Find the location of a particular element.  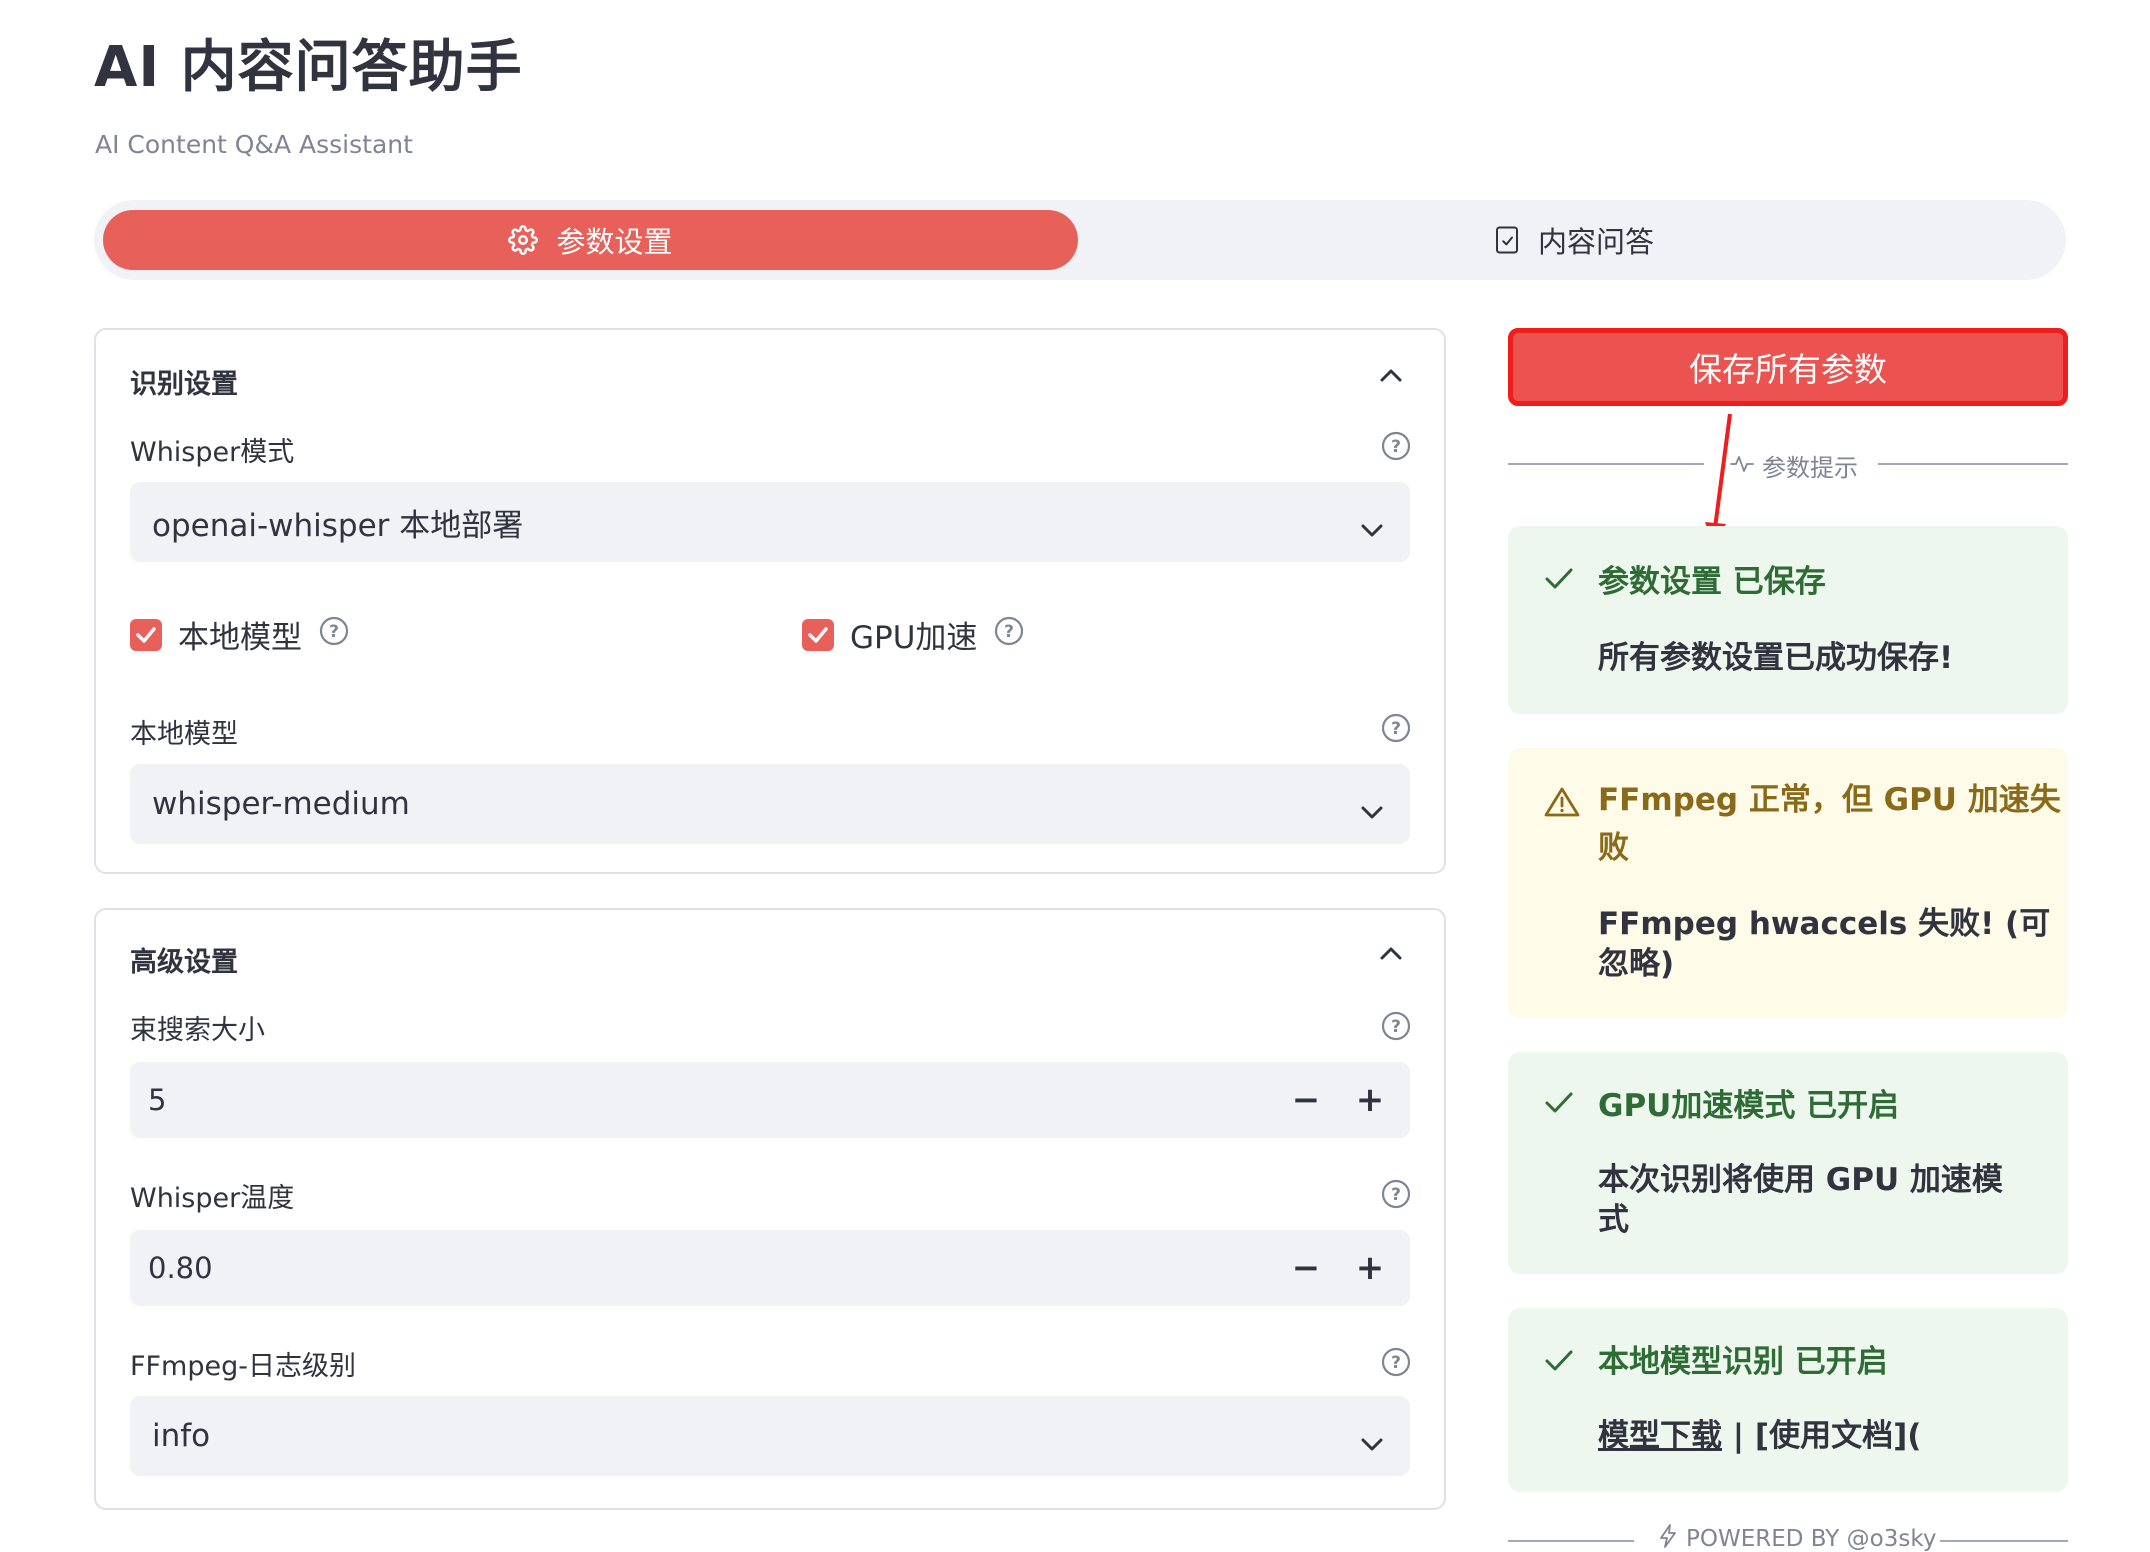

local-model-checkbox: 本地模型 ? is located at coordinates (240, 634).